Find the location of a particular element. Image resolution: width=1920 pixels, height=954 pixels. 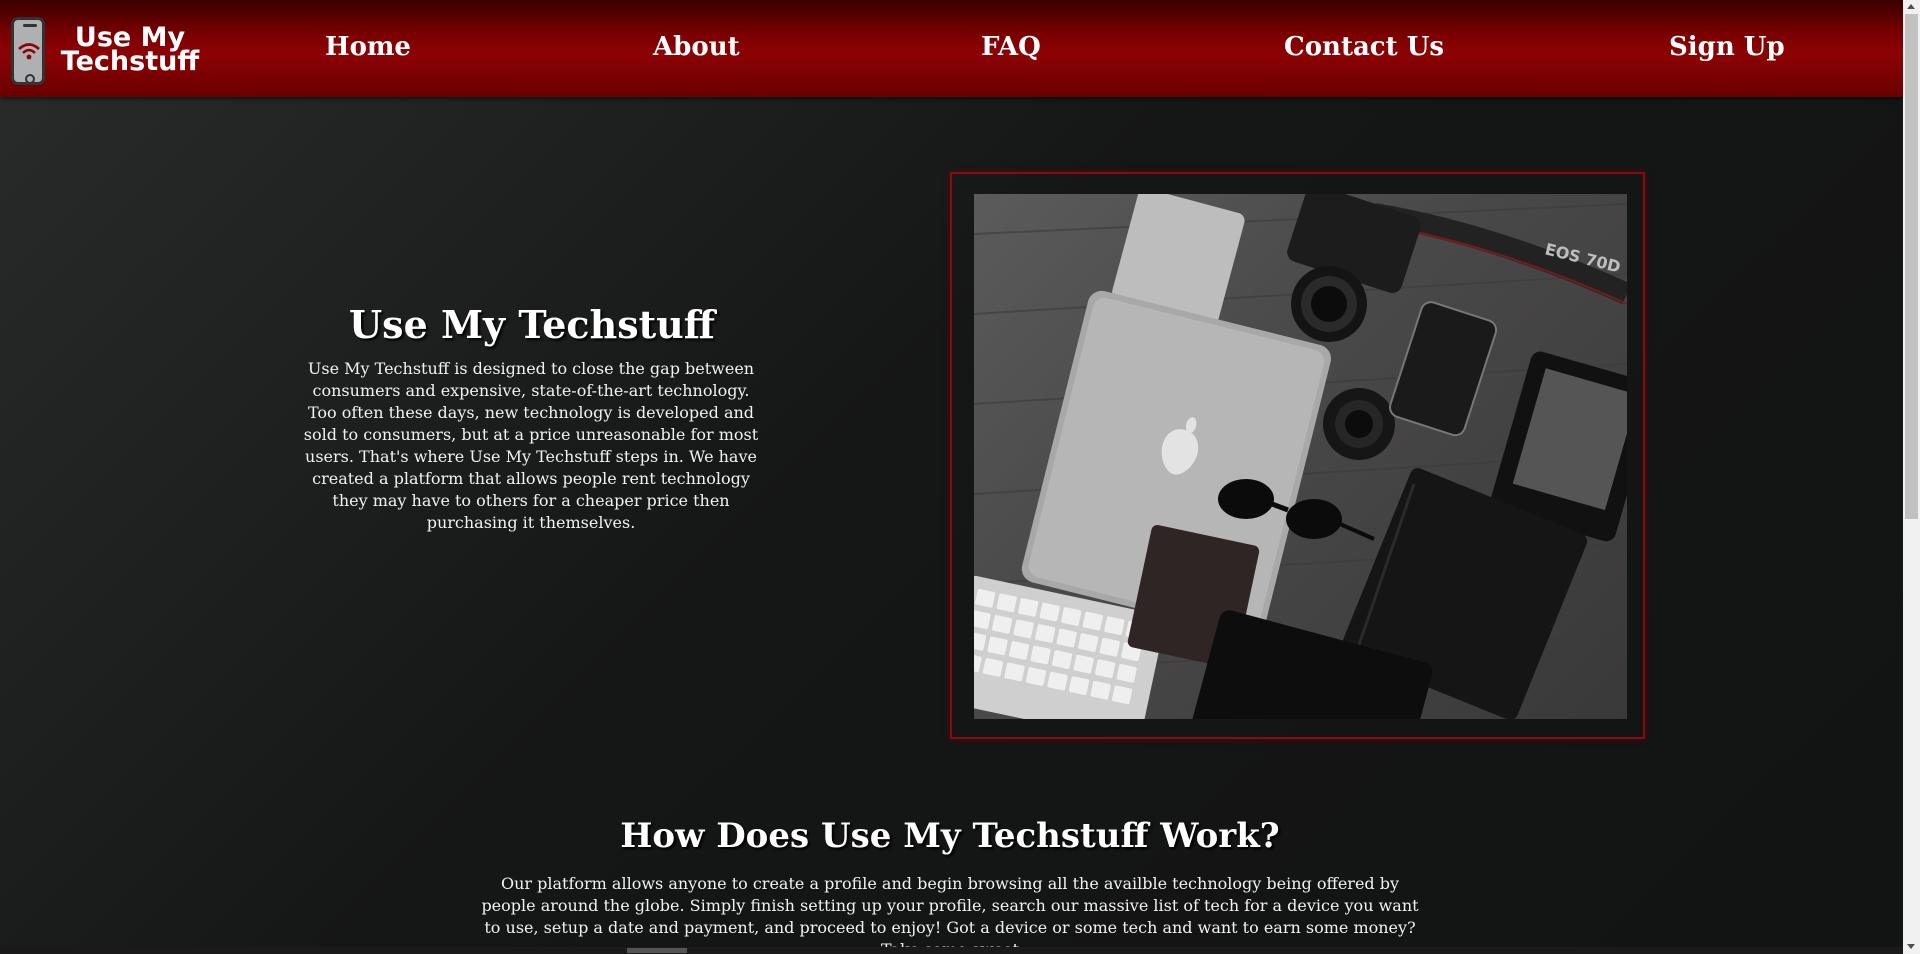

vertical-scrollbar is located at coordinates (1911, 477).